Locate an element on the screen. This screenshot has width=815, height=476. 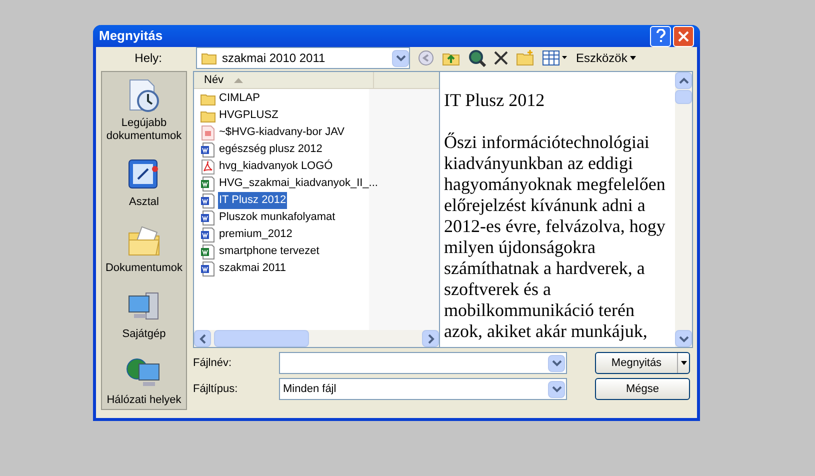
places-label: Sajátgép is located at coordinates (144, 334).